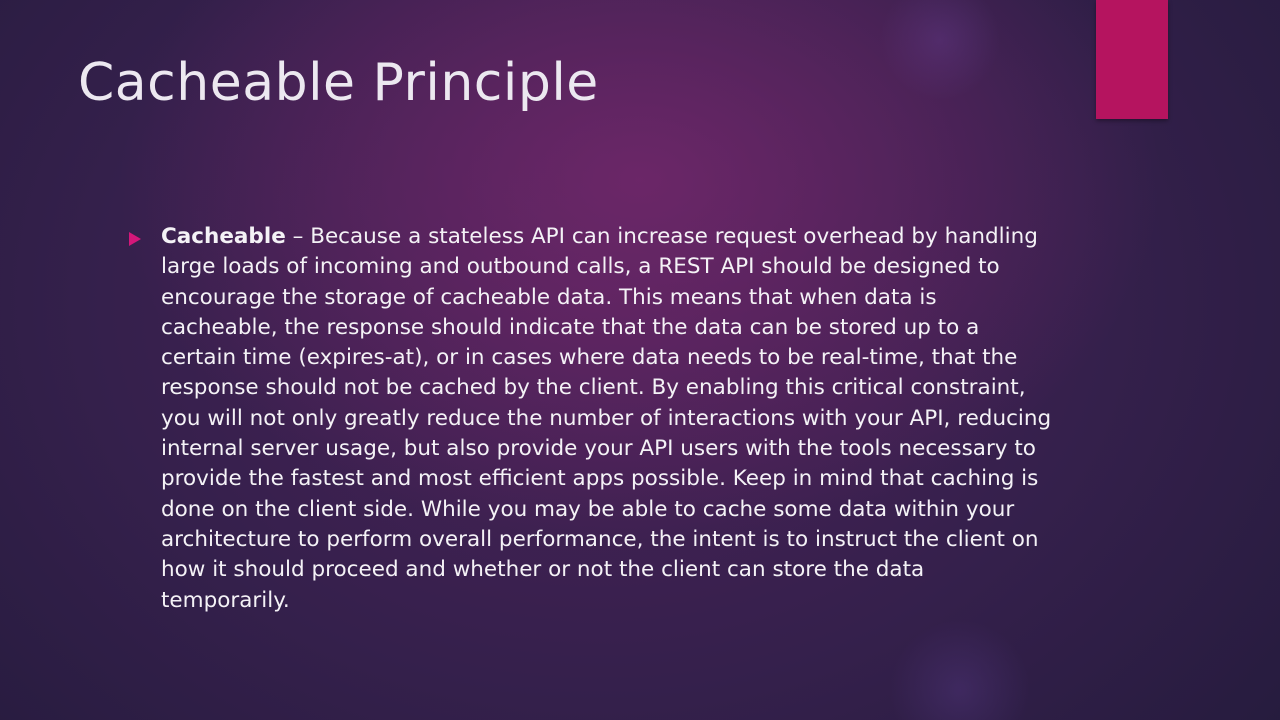 The image size is (1280, 720). Describe the element at coordinates (338, 83) in the screenshot. I see `slide-title: Cacheable Principle` at that location.